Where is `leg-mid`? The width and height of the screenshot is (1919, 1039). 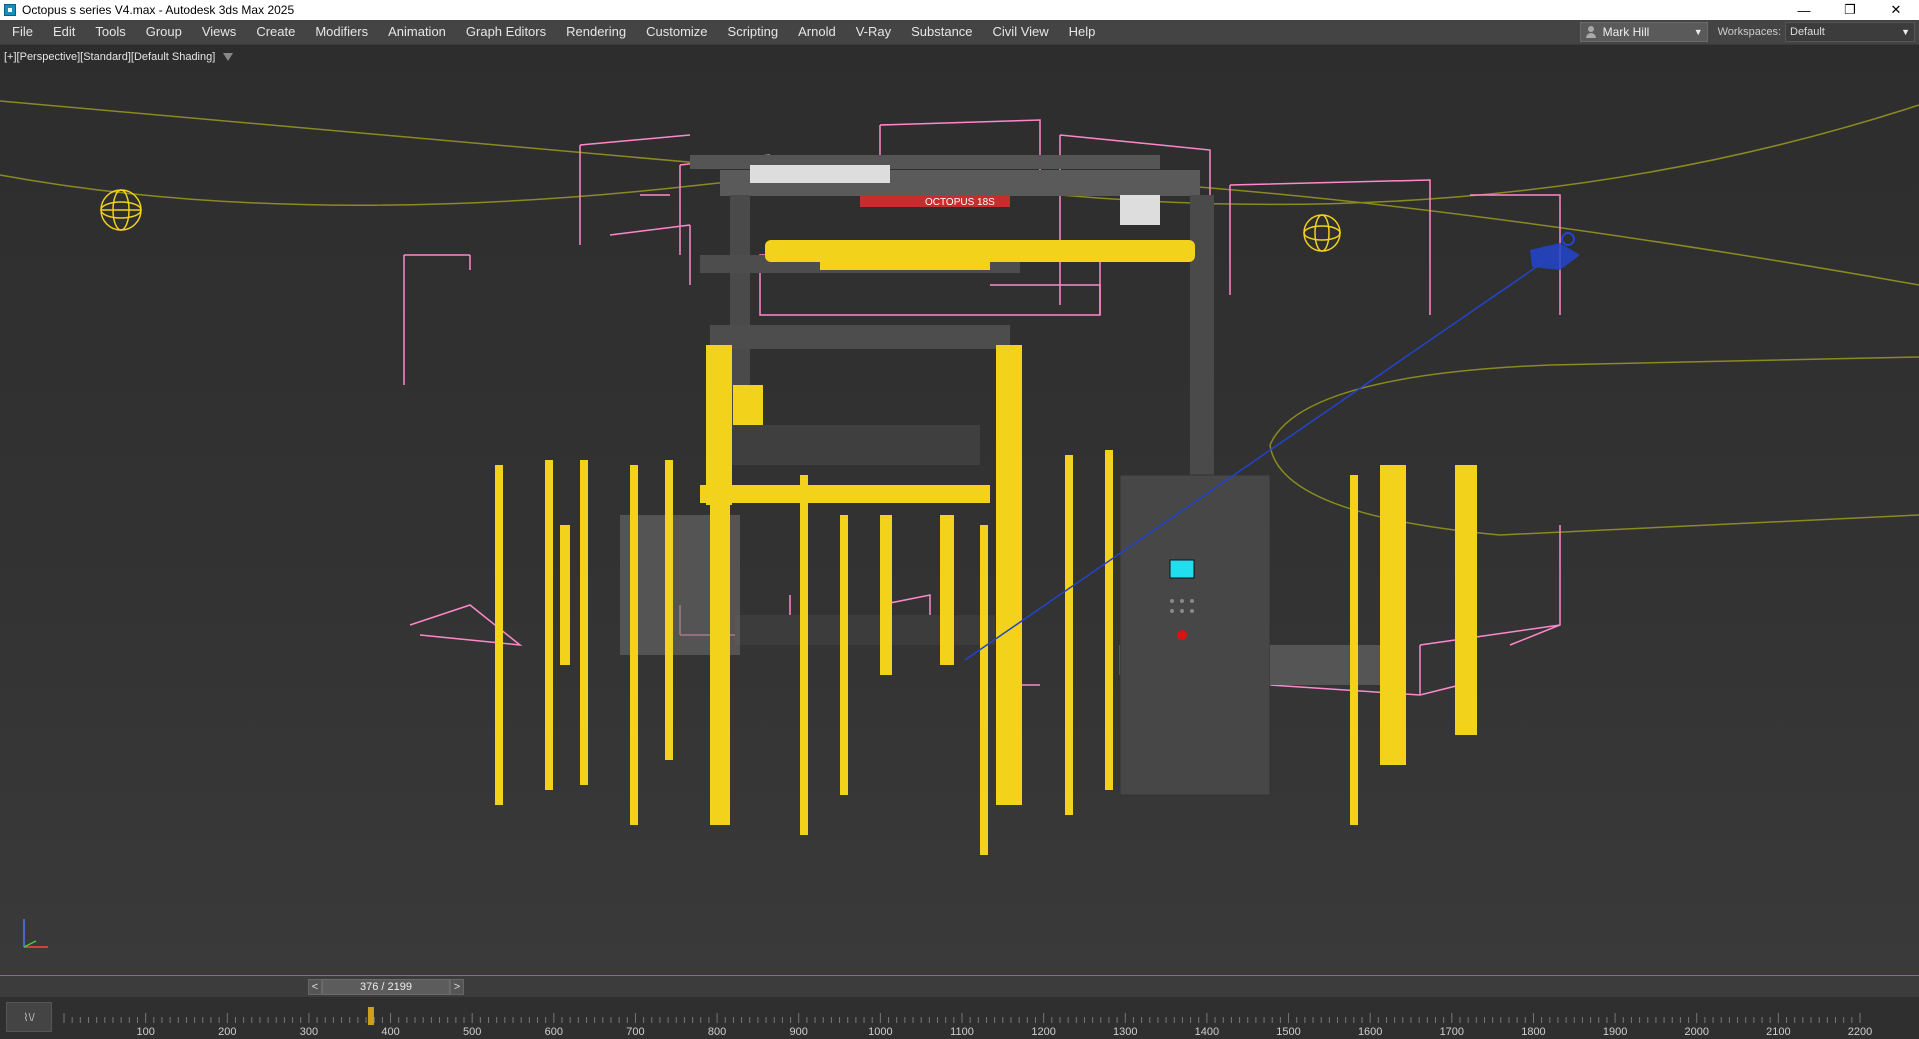 leg-mid is located at coordinates (947, 590).